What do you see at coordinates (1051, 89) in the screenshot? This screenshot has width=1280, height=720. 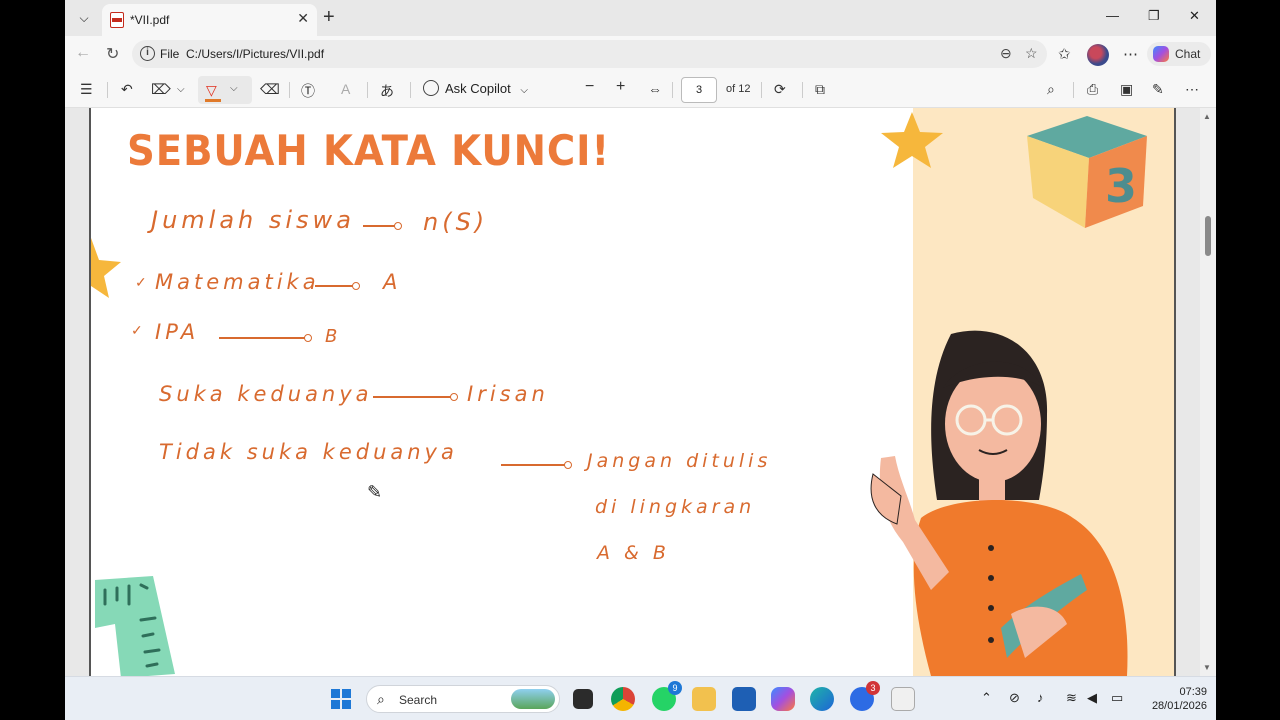 I see `find-icon: ⌕` at bounding box center [1051, 89].